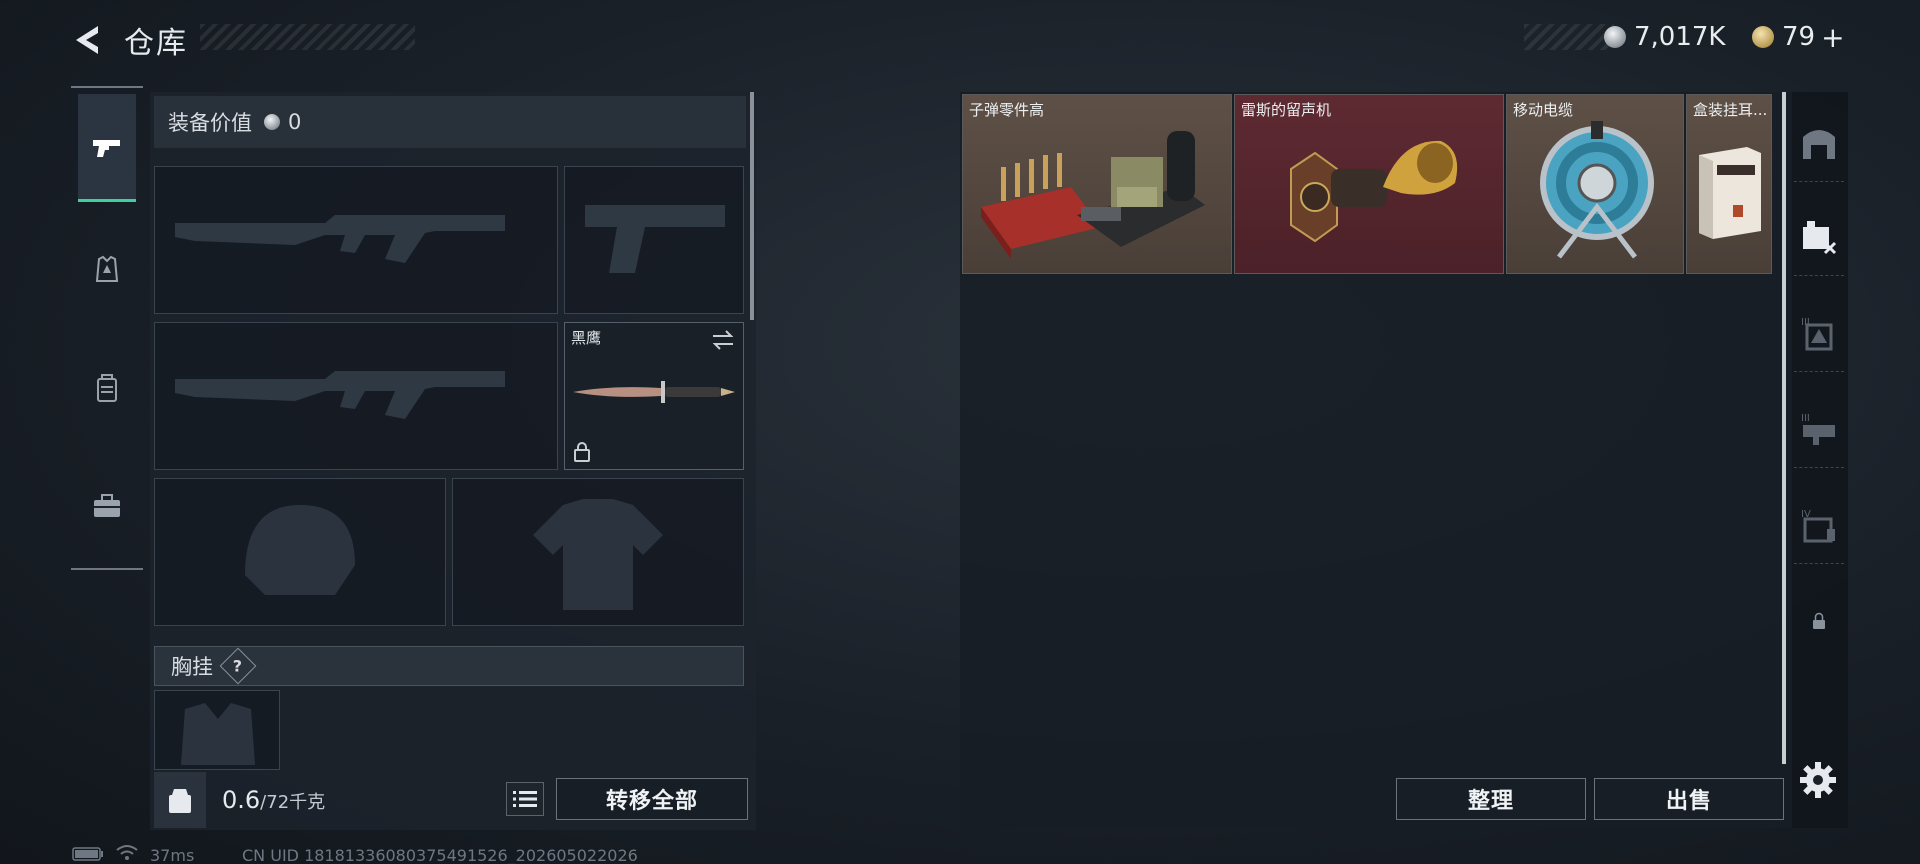 The height and width of the screenshot is (864, 1920). What do you see at coordinates (723, 340) in the screenshot?
I see `swap-icon` at bounding box center [723, 340].